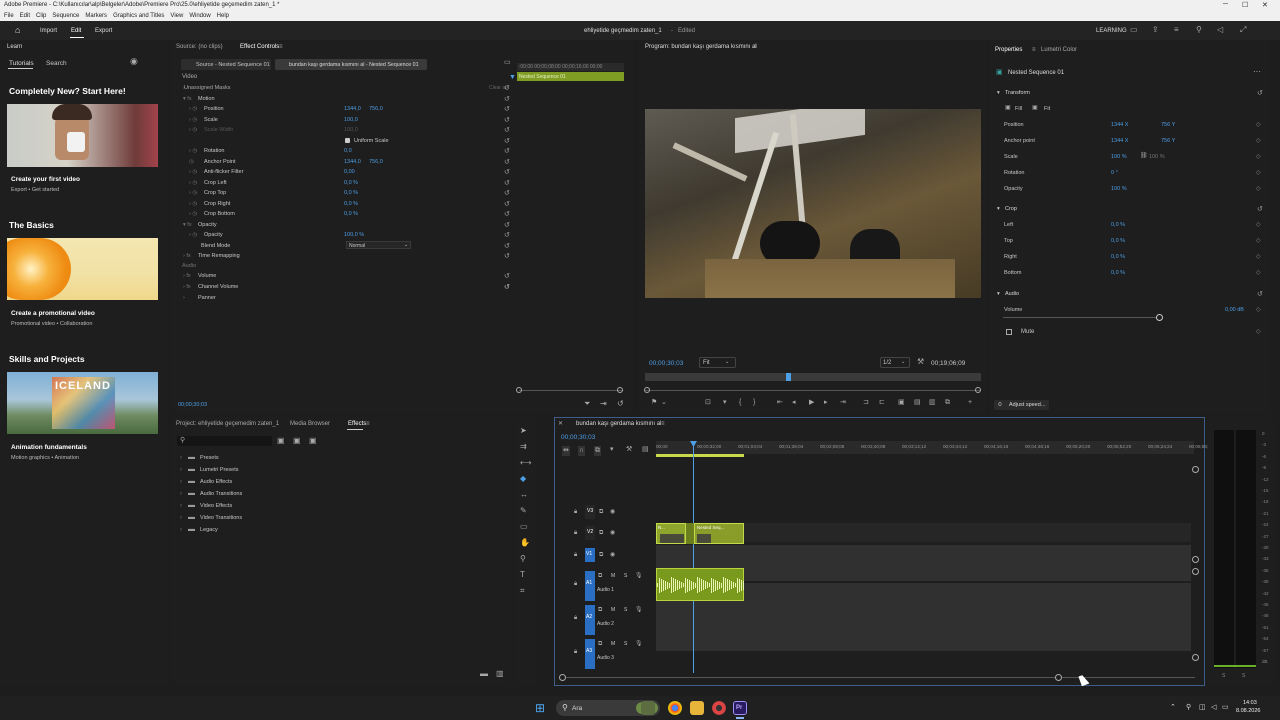 The image size is (1280, 720). Describe the element at coordinates (1195, 571) in the screenshot. I see `audio-zoom-handle` at that location.